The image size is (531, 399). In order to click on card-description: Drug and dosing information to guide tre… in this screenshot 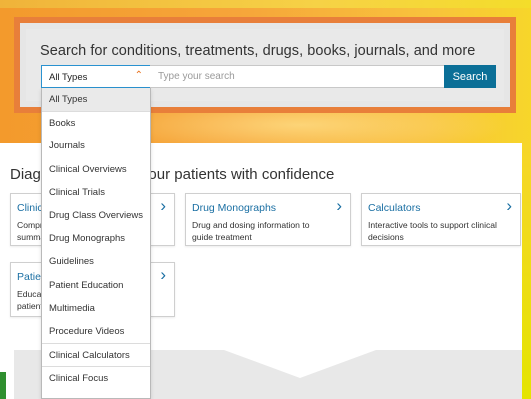, I will do `click(267, 231)`.